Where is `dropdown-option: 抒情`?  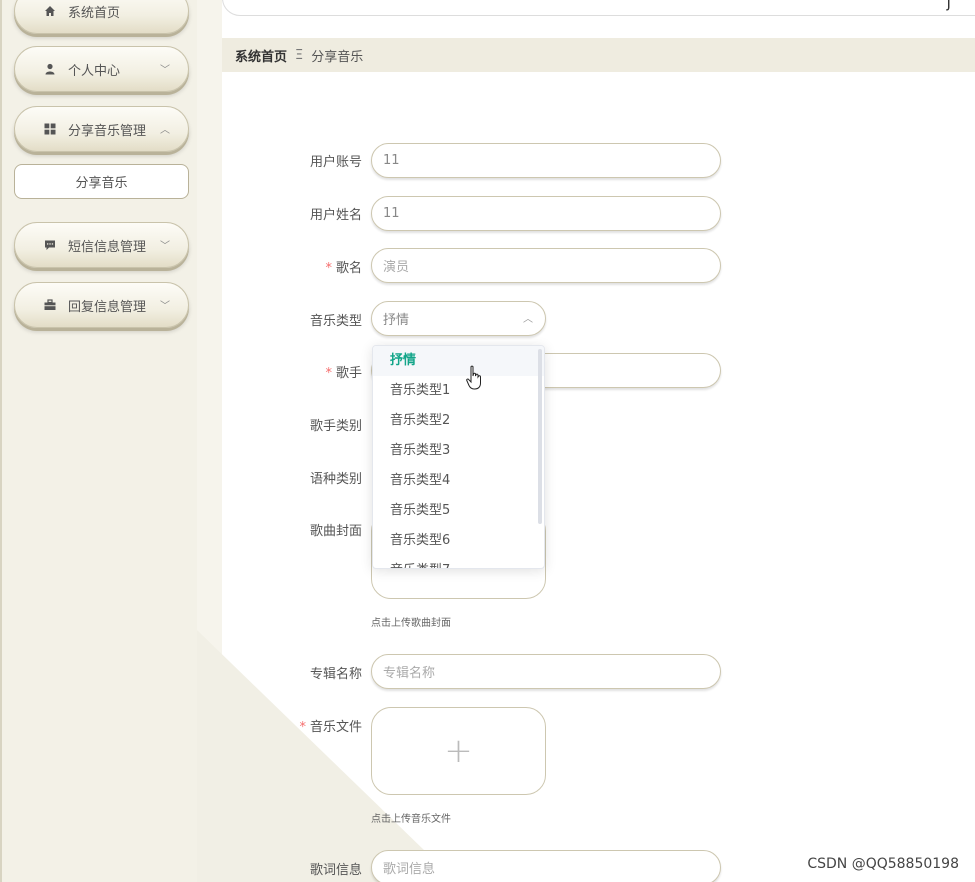 dropdown-option: 抒情 is located at coordinates (458, 361).